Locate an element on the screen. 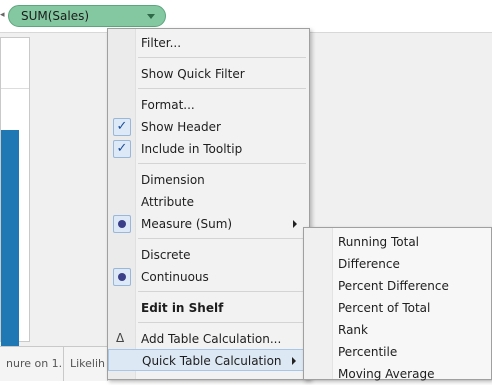 This screenshot has height=385, width=492. submenu-item-running-total: Running Total is located at coordinates (397, 242).